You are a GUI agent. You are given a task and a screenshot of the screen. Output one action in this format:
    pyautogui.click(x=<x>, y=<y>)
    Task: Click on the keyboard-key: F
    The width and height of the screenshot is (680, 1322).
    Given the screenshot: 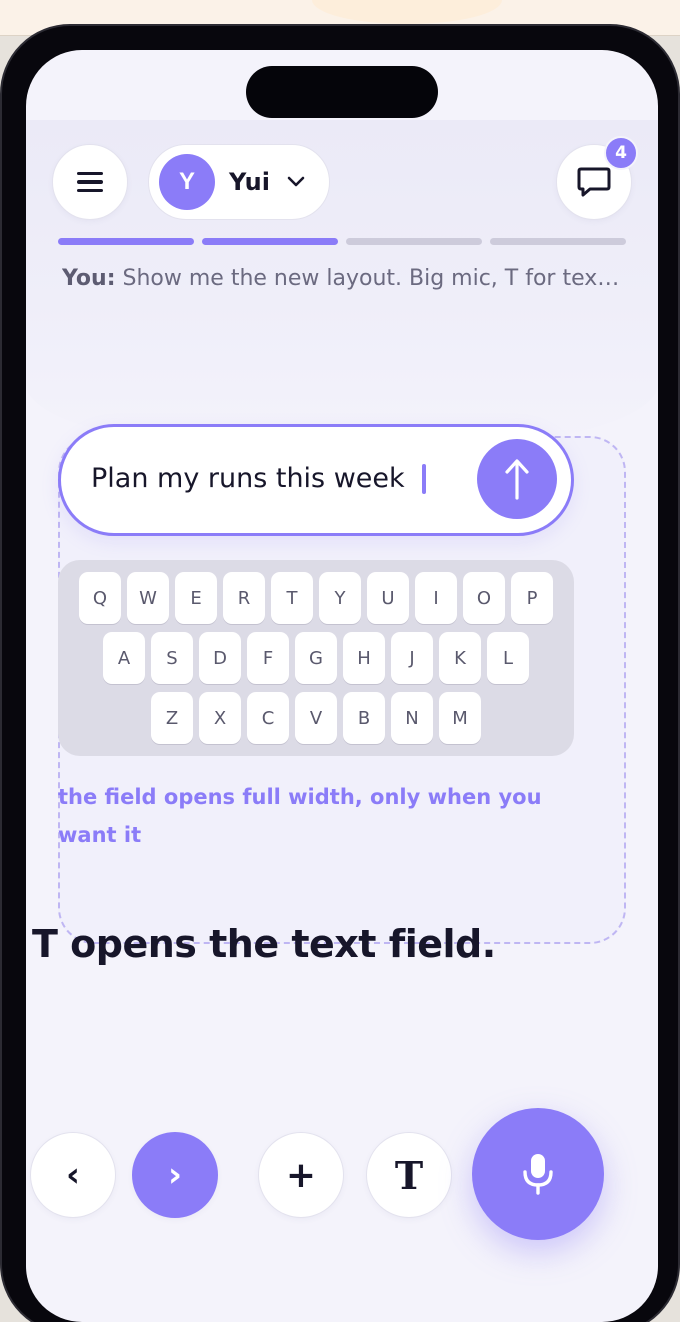 What is the action you would take?
    pyautogui.click(x=268, y=658)
    